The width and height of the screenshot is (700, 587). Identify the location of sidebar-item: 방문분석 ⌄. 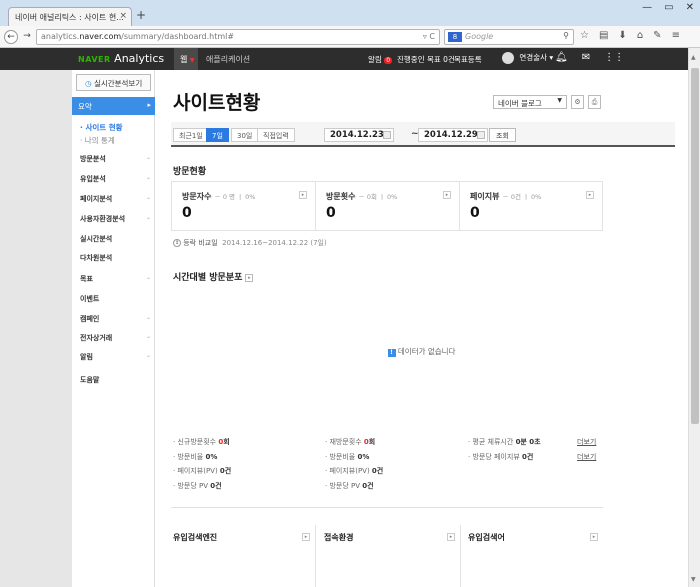
(113, 160).